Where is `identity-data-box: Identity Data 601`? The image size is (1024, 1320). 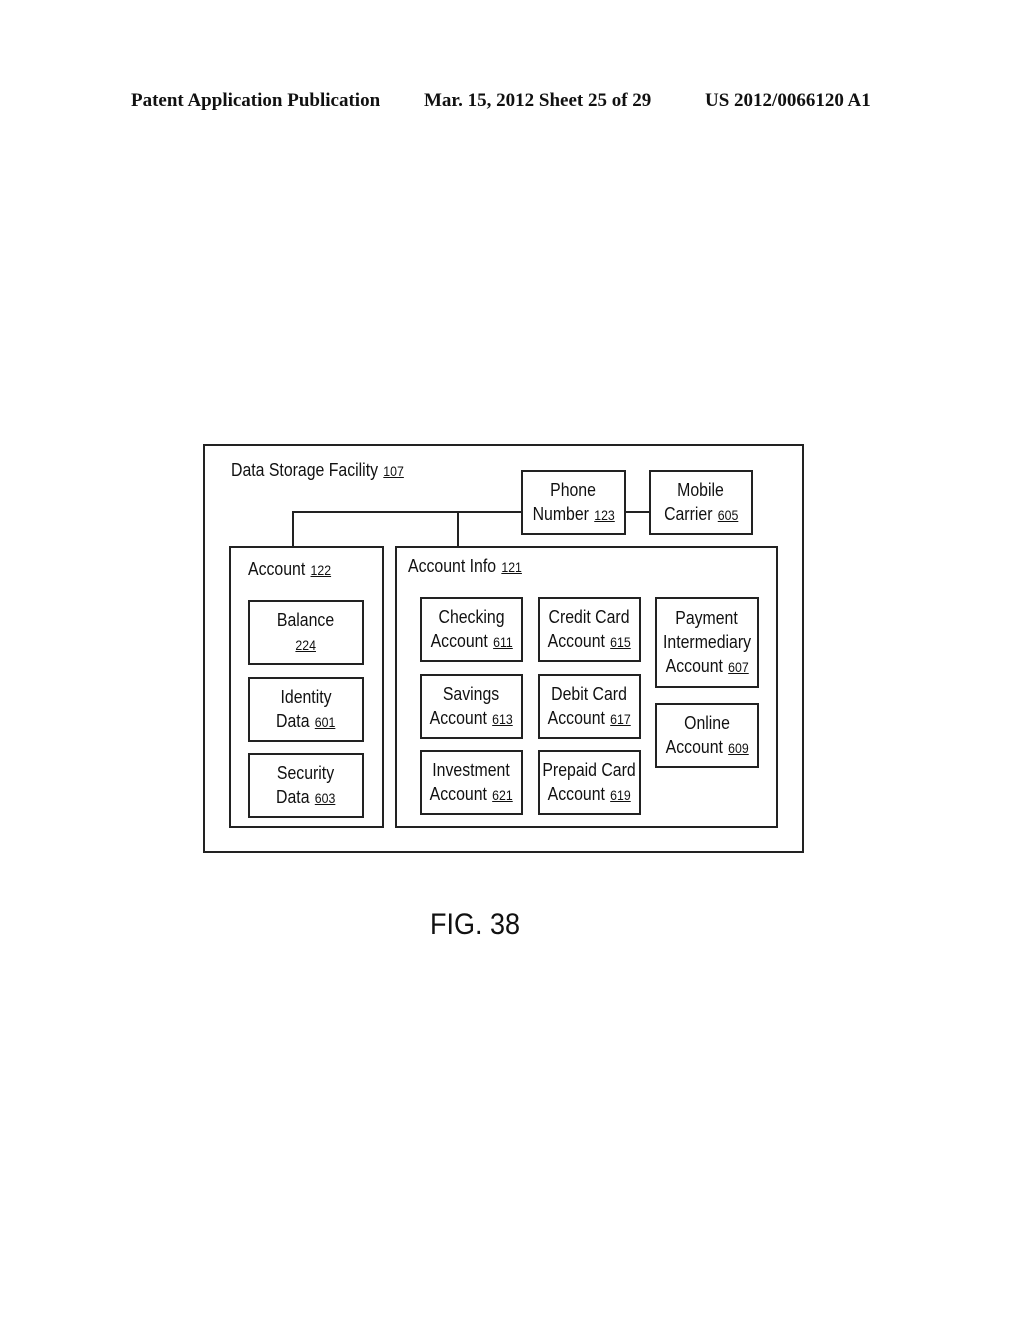
identity-data-box: Identity Data 601 is located at coordinates (306, 709).